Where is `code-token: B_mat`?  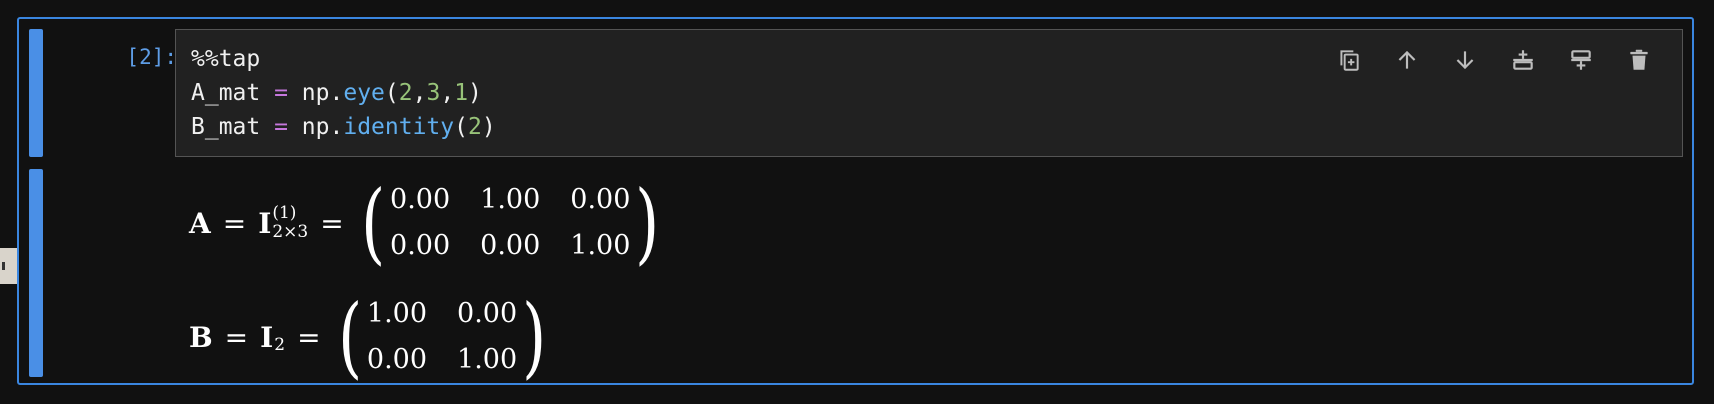
code-token: B_mat is located at coordinates (233, 127).